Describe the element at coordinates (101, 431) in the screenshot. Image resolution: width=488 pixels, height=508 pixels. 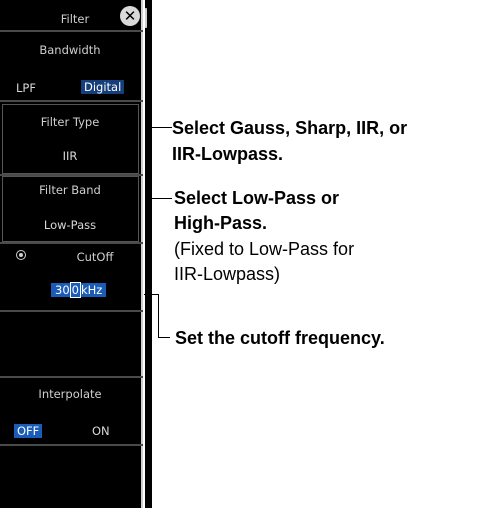
I see `interpolate-on-option: ON` at that location.